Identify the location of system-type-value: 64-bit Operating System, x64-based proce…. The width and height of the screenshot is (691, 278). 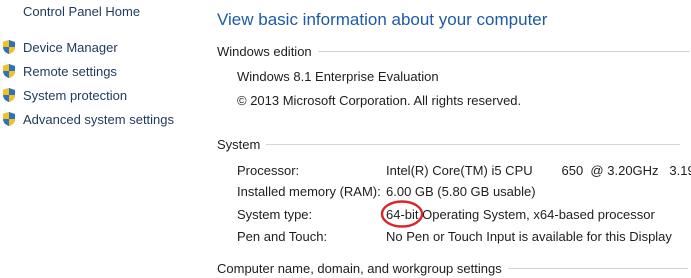
(520, 214).